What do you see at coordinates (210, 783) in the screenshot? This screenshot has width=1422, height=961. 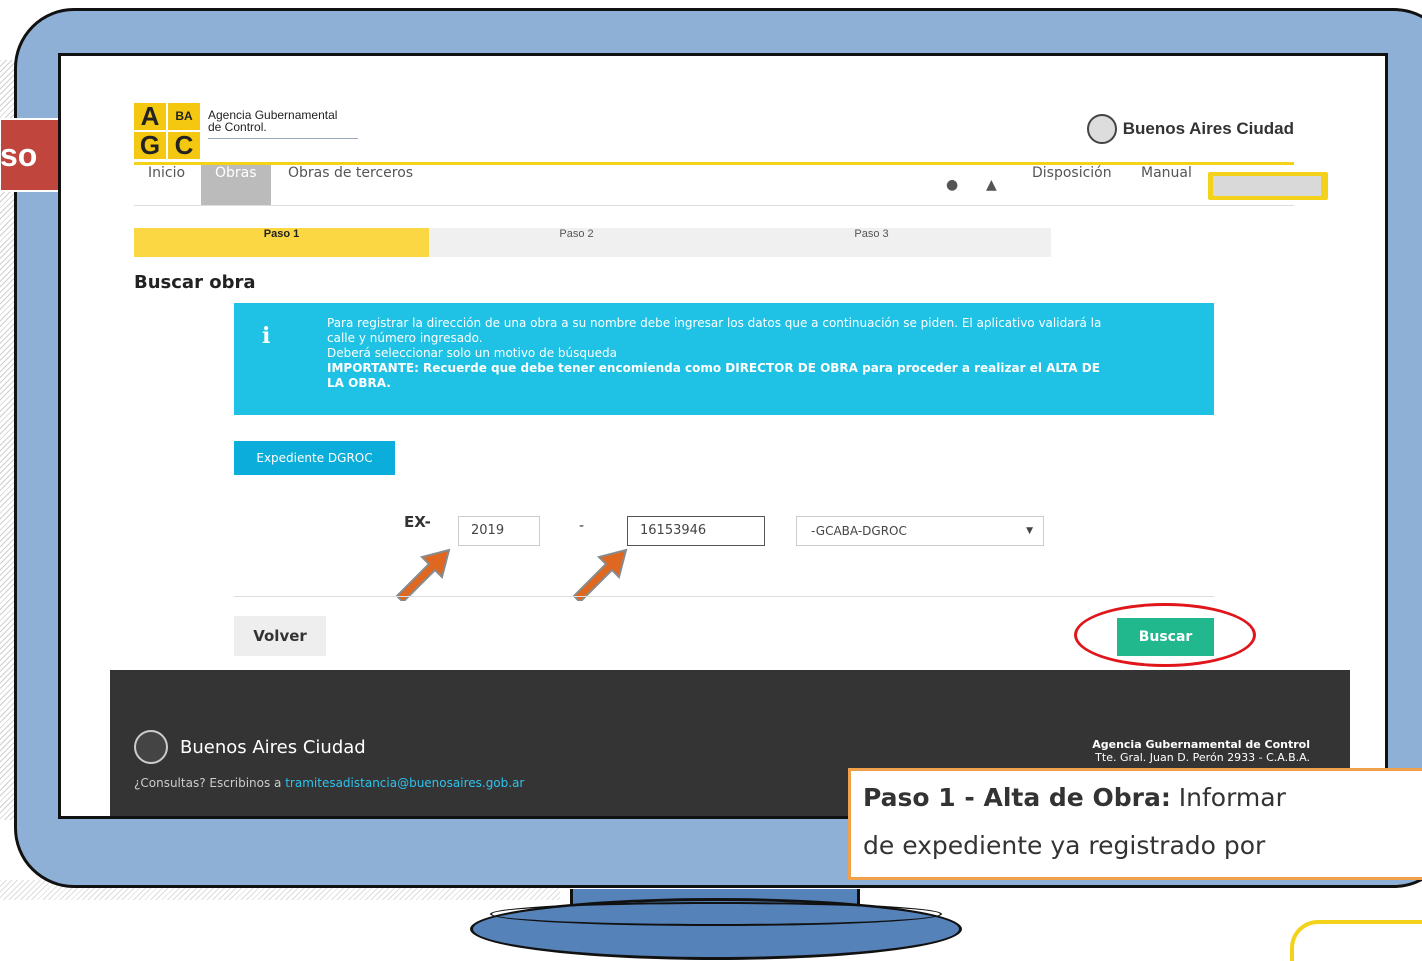 I see `footer-contact-prefix: ¿Consultas? Escribinos a` at bounding box center [210, 783].